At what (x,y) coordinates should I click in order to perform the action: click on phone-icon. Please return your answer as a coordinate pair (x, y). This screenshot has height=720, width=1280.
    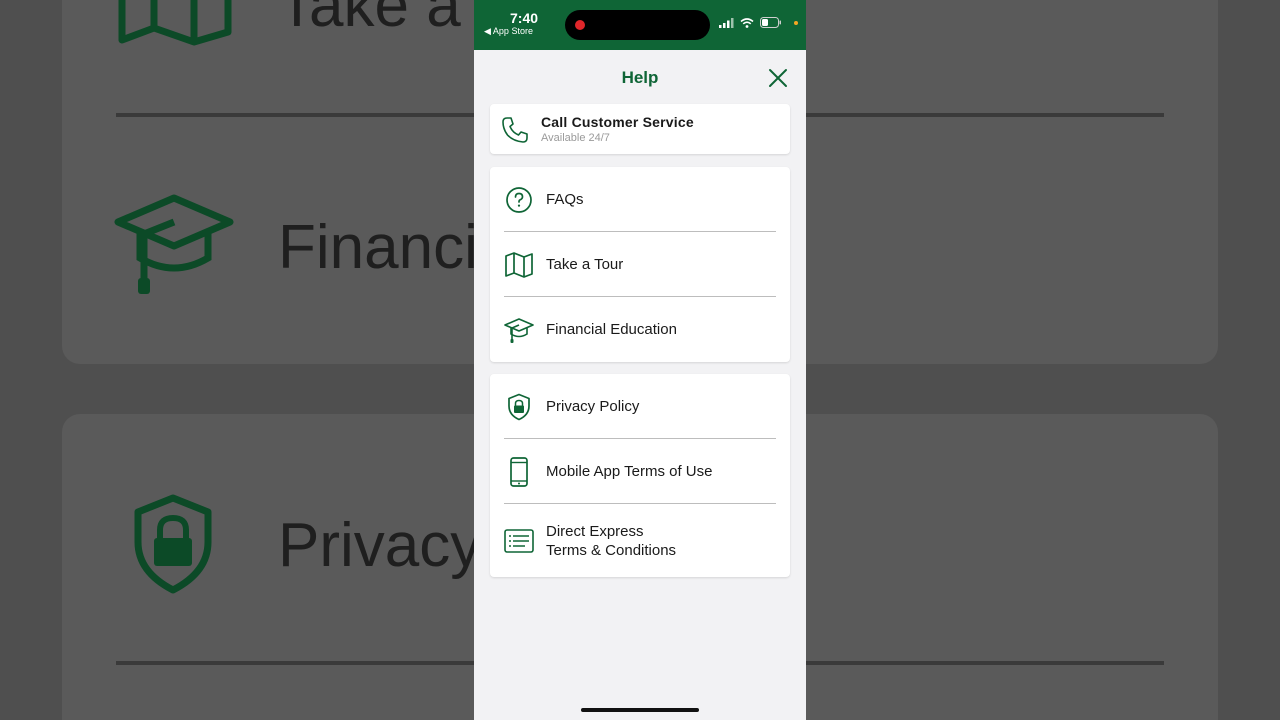
    Looking at the image, I should click on (515, 130).